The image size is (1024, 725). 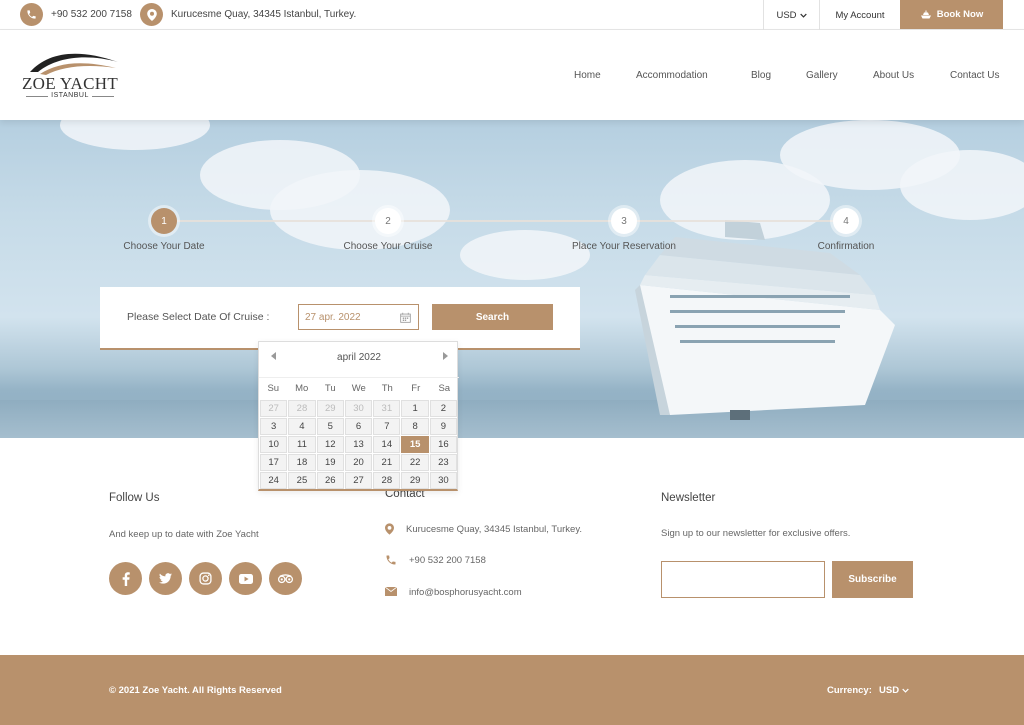 What do you see at coordinates (198, 317) in the screenshot?
I see `date-select-label: Please Select Date Of Cruise :` at bounding box center [198, 317].